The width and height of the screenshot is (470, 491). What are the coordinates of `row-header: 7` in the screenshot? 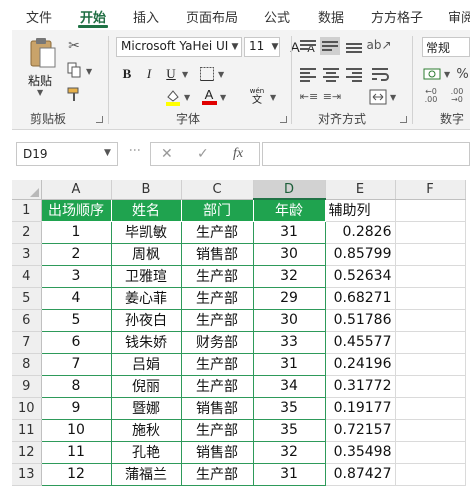 It's located at (27, 342).